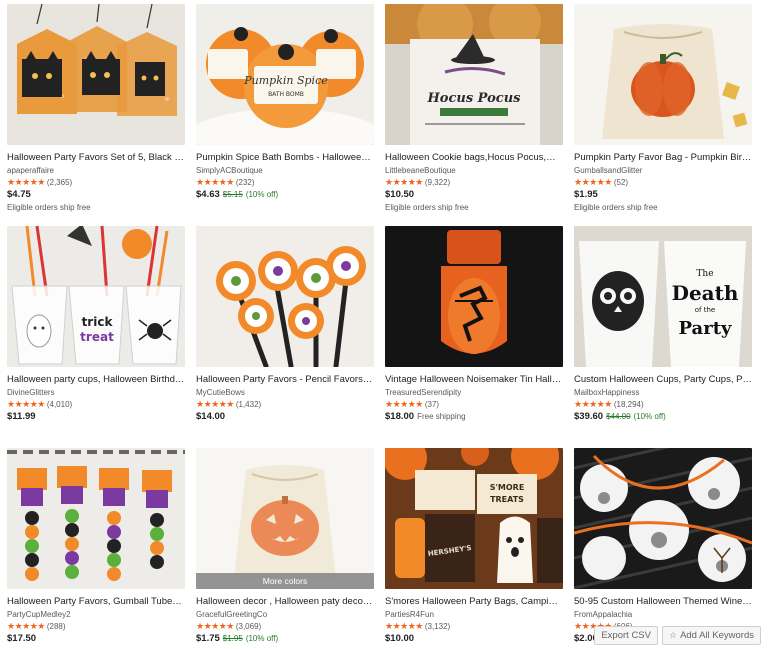 The height and width of the screenshot is (649, 768). Describe the element at coordinates (208, 194) in the screenshot. I see `price: $4.63` at that location.